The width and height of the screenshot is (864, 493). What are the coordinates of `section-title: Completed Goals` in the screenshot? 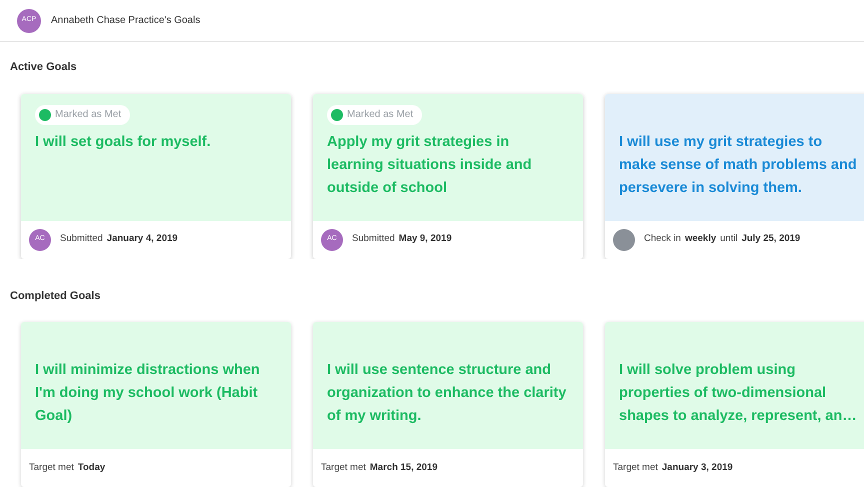 It's located at (55, 296).